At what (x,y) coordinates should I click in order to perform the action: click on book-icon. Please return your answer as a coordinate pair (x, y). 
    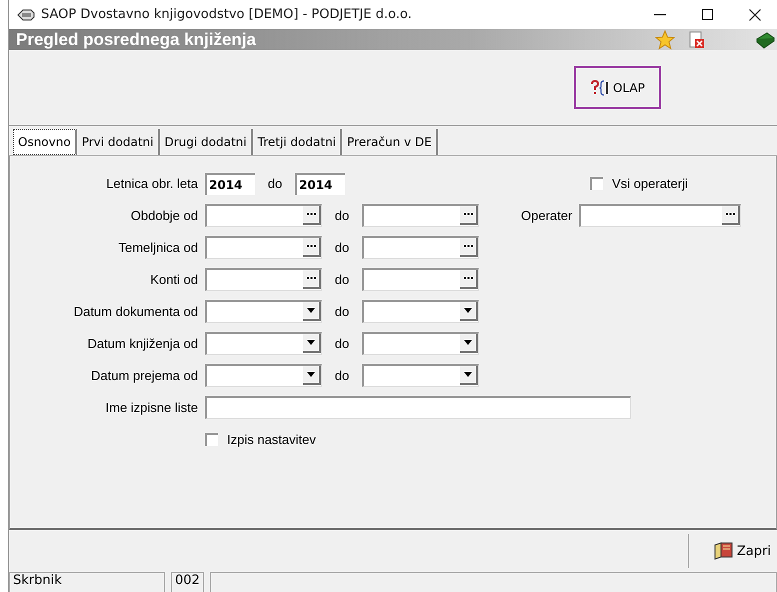
    Looking at the image, I should click on (723, 551).